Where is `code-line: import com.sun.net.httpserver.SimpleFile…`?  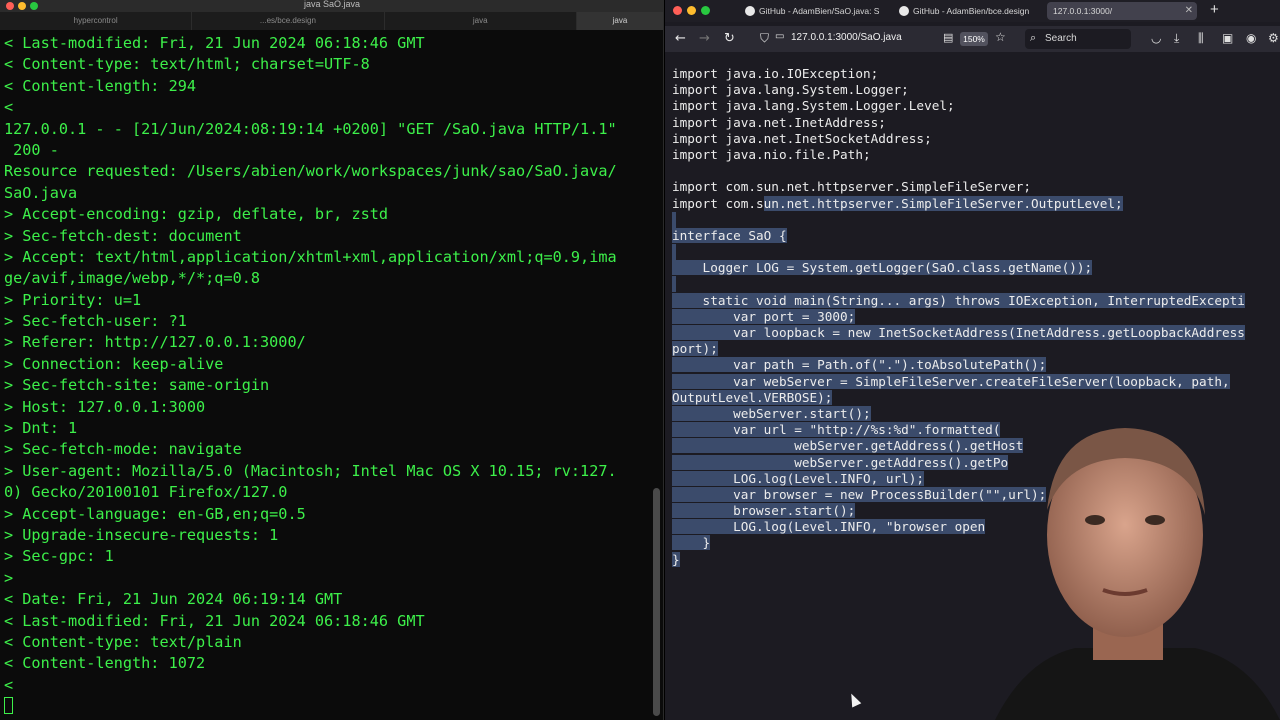
code-line: import com.sun.net.httpserver.SimpleFile… is located at coordinates (958, 203).